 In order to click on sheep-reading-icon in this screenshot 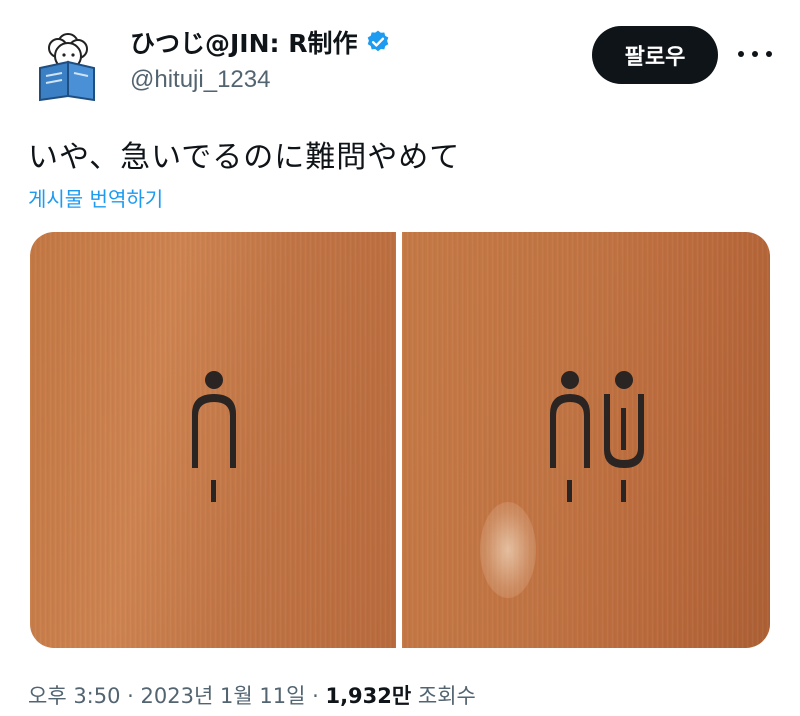, I will do `click(67, 67)`.